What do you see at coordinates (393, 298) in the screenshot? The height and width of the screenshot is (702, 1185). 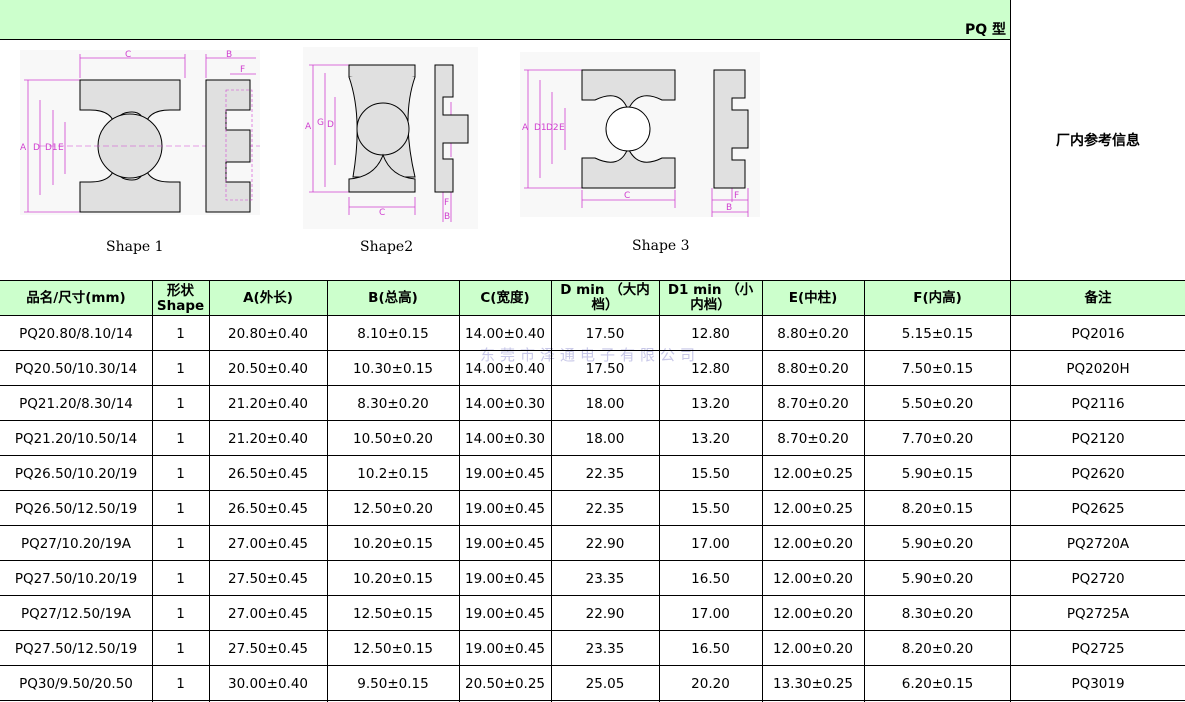 I see `col-header-b: B(总高)` at bounding box center [393, 298].